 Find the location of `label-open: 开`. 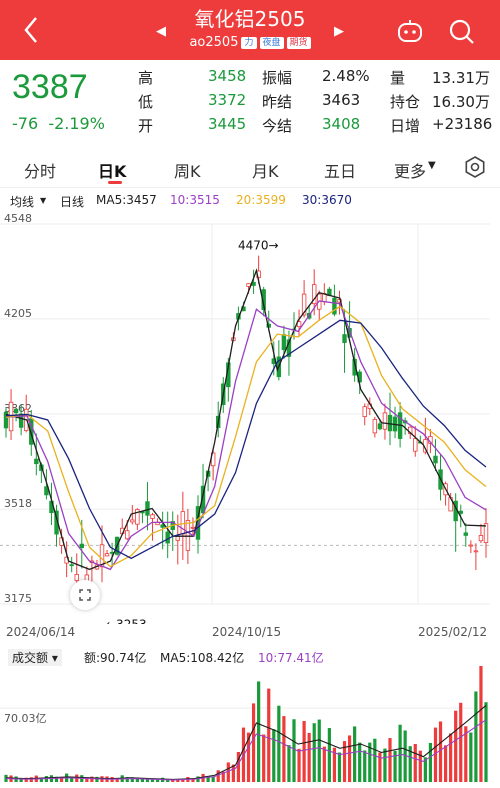

label-open: 开 is located at coordinates (146, 126).